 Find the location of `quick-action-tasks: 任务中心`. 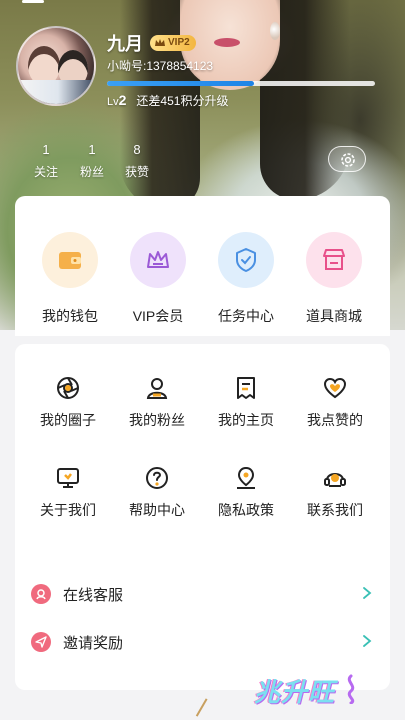

quick-action-tasks: 任务中心 is located at coordinates (246, 279).